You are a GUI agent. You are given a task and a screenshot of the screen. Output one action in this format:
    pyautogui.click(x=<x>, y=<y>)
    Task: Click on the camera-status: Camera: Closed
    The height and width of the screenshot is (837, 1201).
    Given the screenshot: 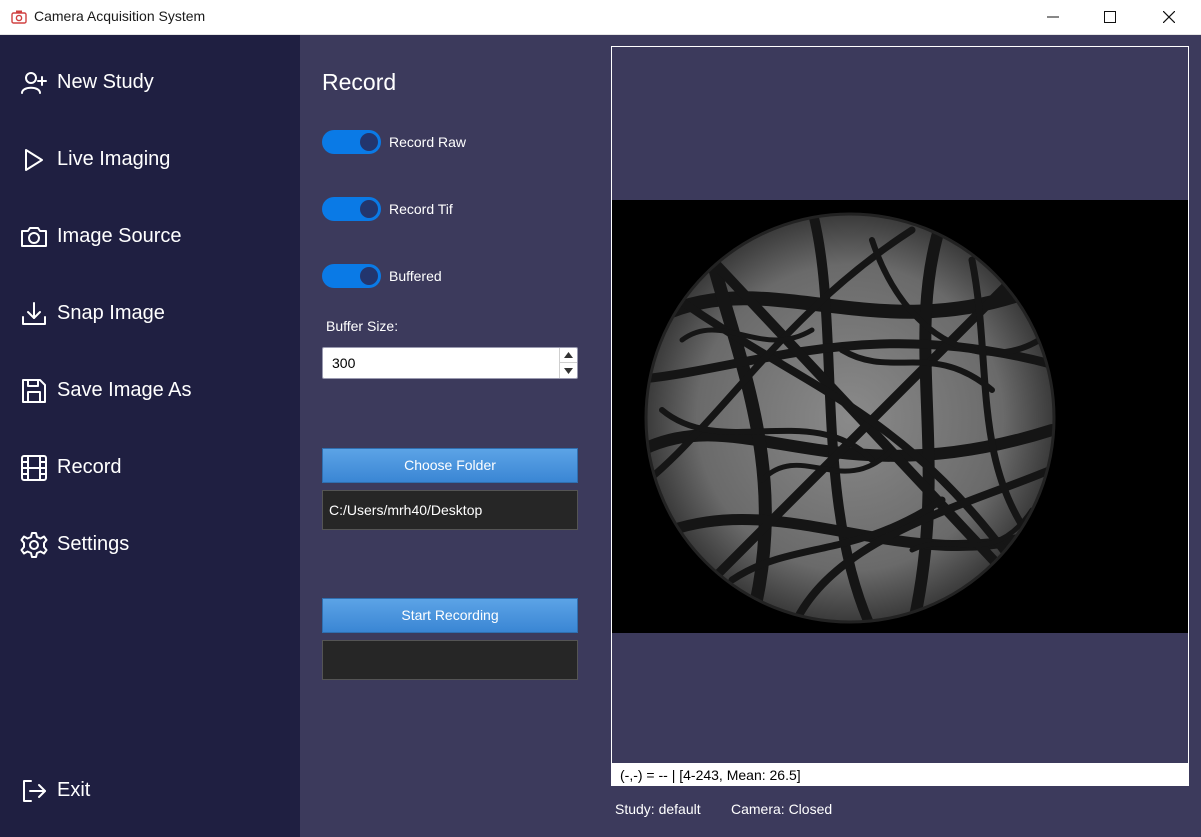 What is the action you would take?
    pyautogui.click(x=782, y=809)
    